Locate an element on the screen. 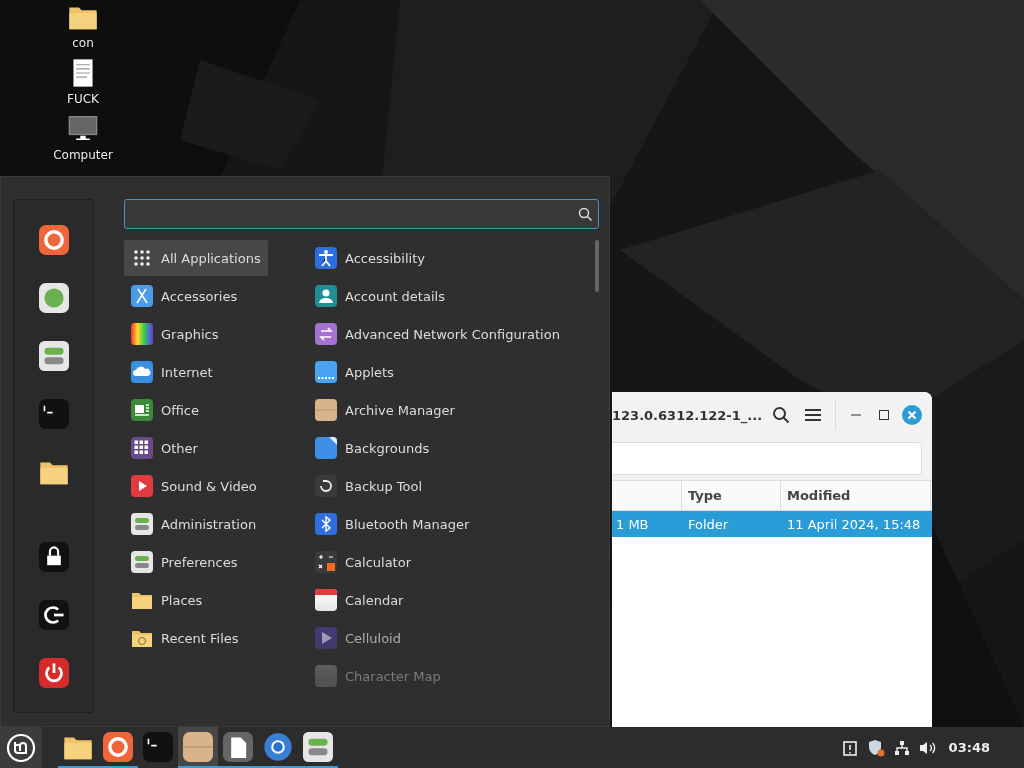  clock: 03:48 is located at coordinates (969, 747).